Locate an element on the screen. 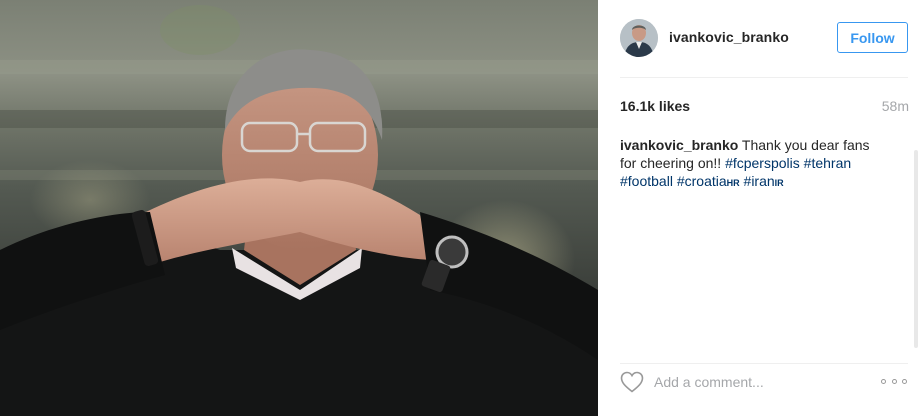  likes-count: 16.1k likes is located at coordinates (655, 106).